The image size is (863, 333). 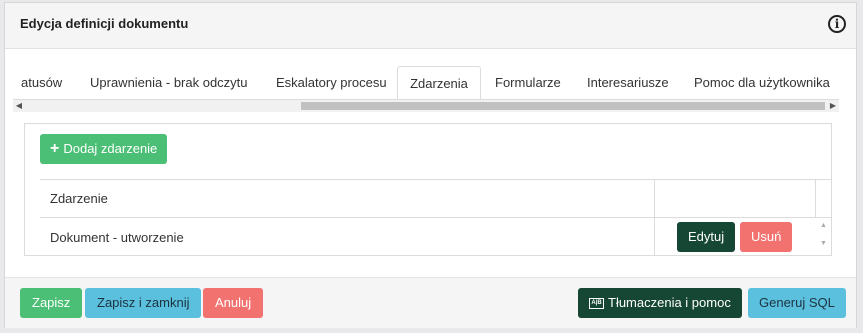 I want to click on tab-pomoc: Pomoc dla użytkownika, so click(x=762, y=82).